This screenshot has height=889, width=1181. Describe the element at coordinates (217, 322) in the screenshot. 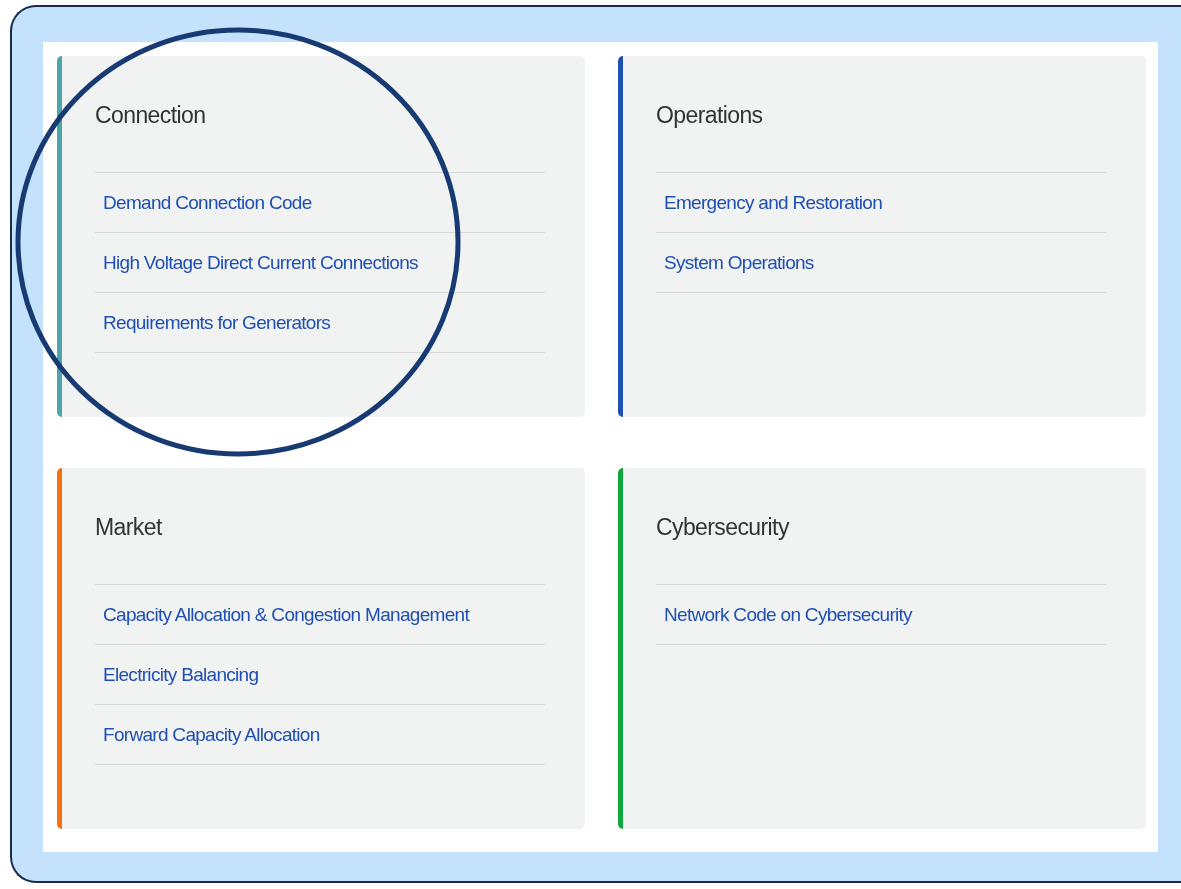

I see `code-link: Requirements for Generators` at that location.